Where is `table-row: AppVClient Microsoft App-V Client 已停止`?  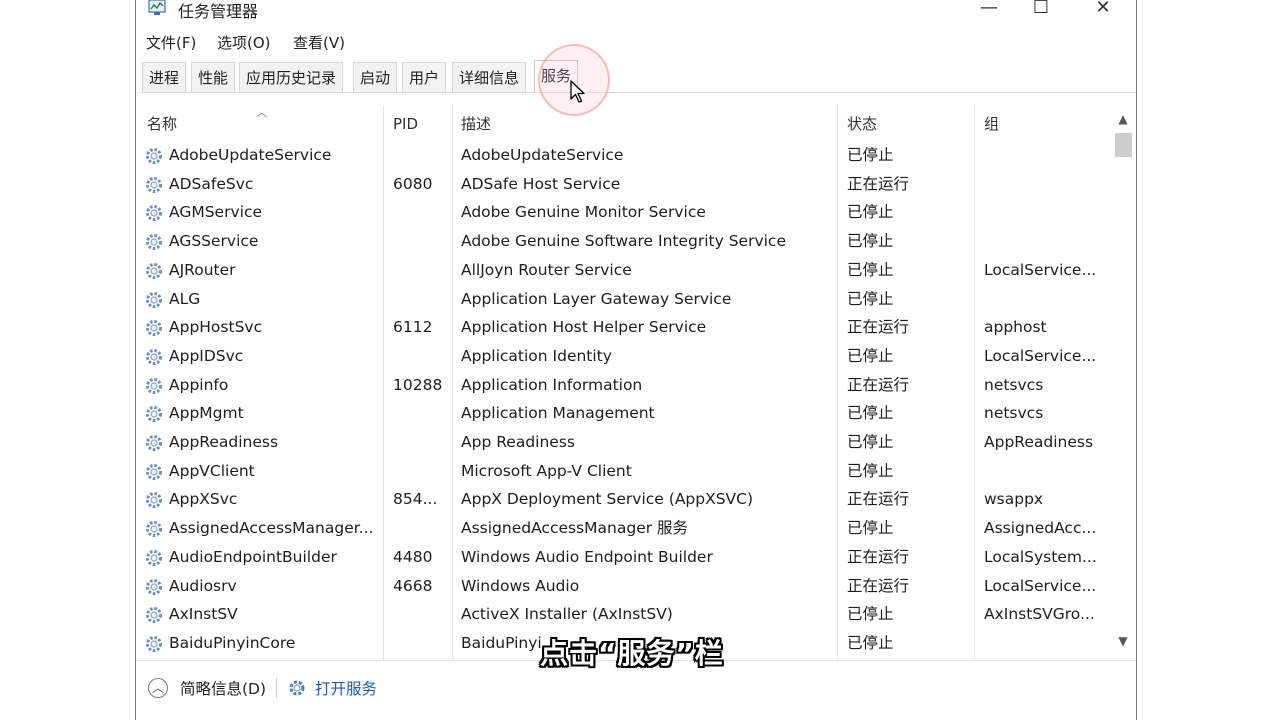
table-row: AppVClient Microsoft App-V Client 已停止 is located at coordinates (623, 471).